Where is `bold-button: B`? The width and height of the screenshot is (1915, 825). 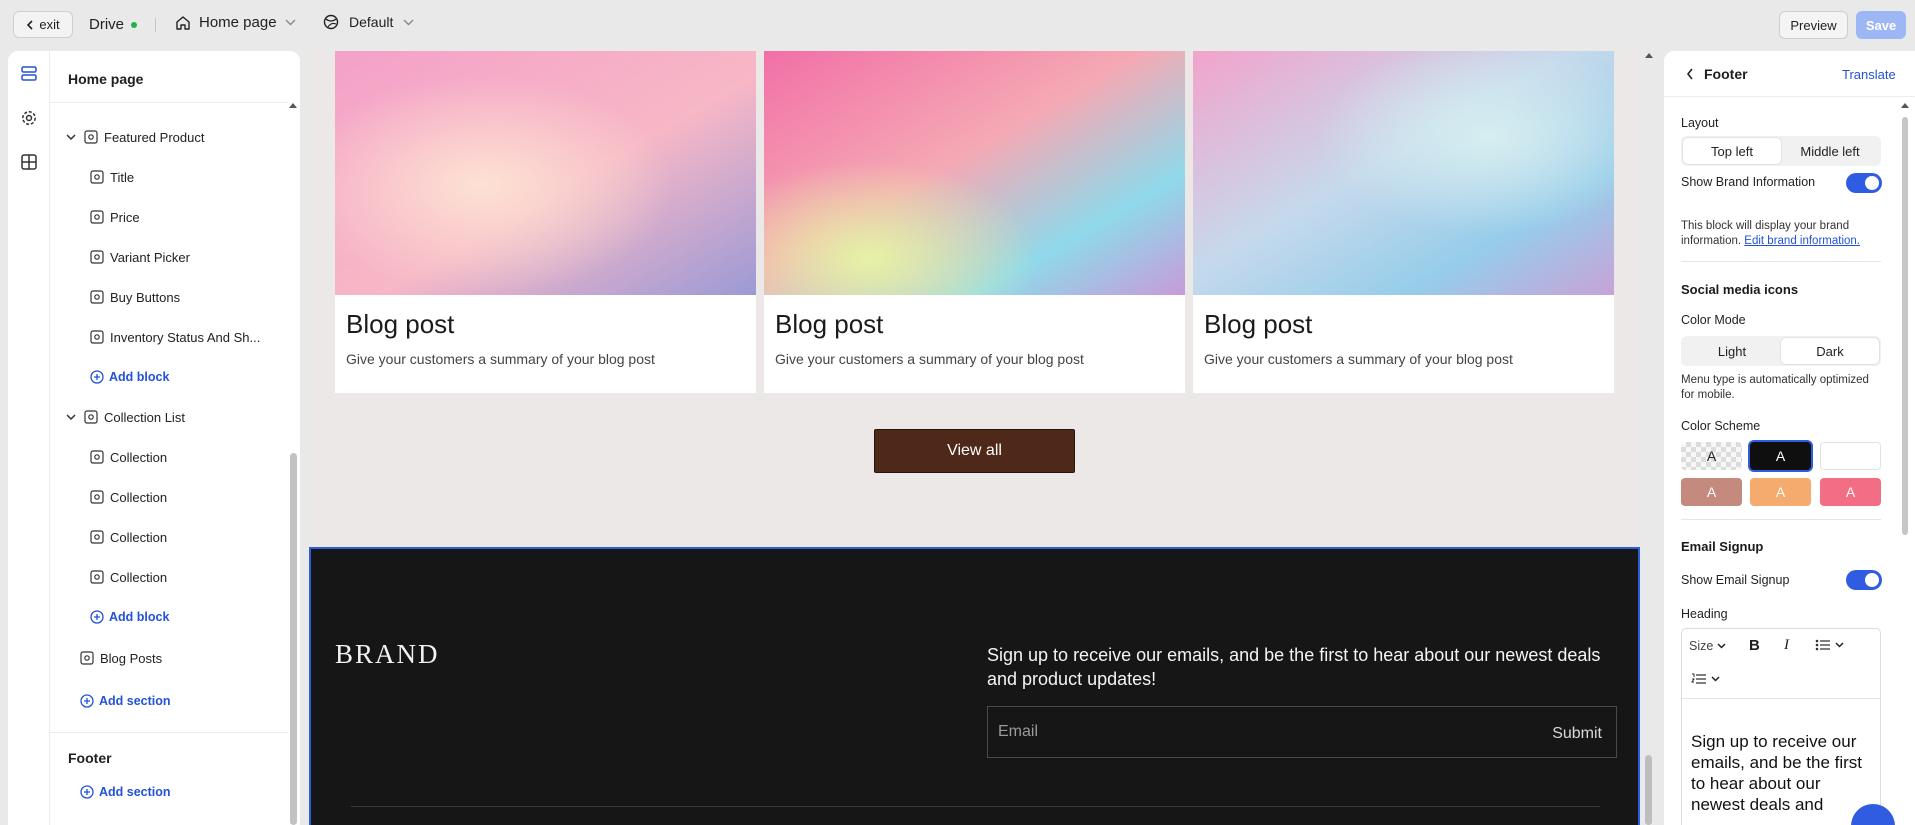
bold-button: B is located at coordinates (1754, 645).